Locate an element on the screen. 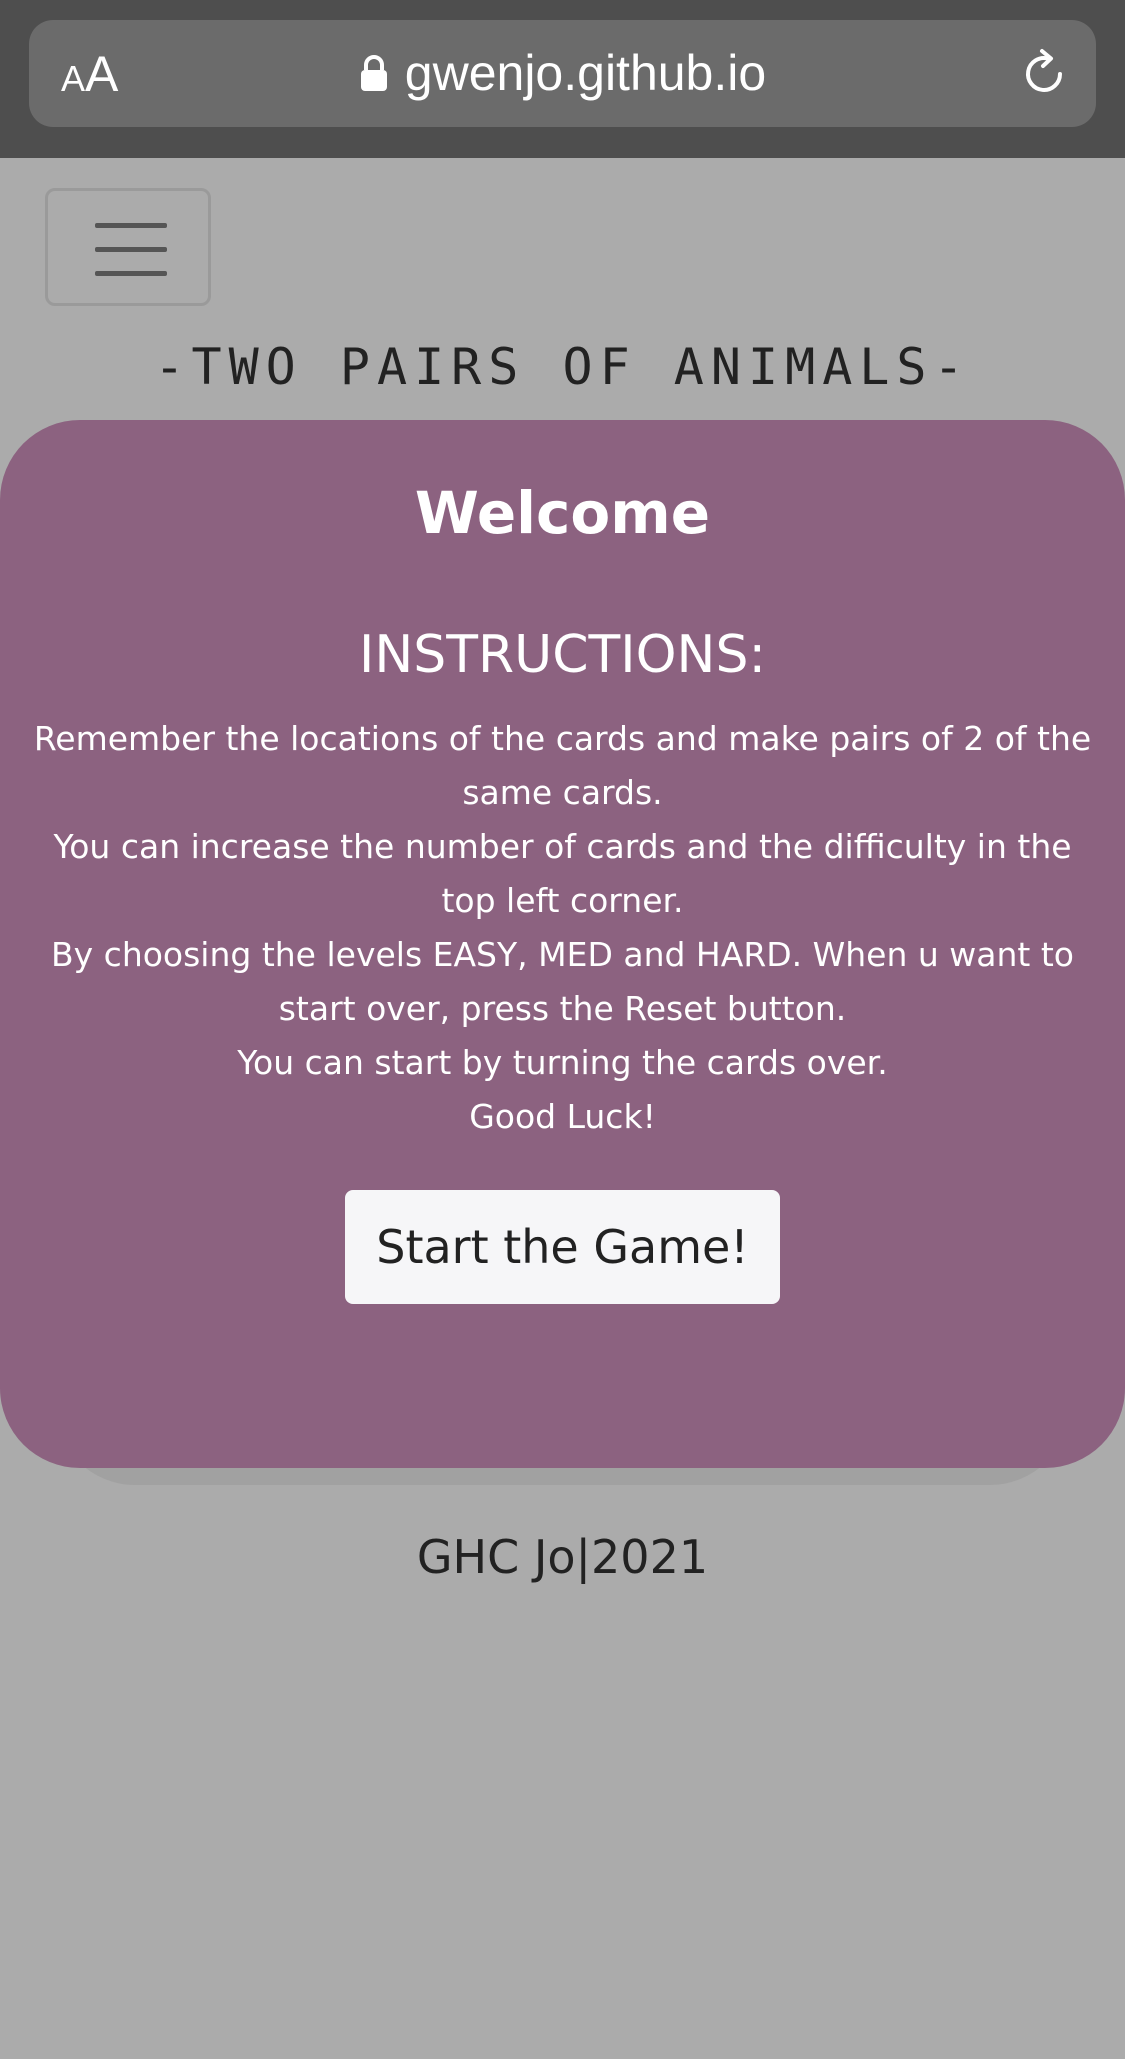 The height and width of the screenshot is (2059, 1125). lock-icon is located at coordinates (373, 73).